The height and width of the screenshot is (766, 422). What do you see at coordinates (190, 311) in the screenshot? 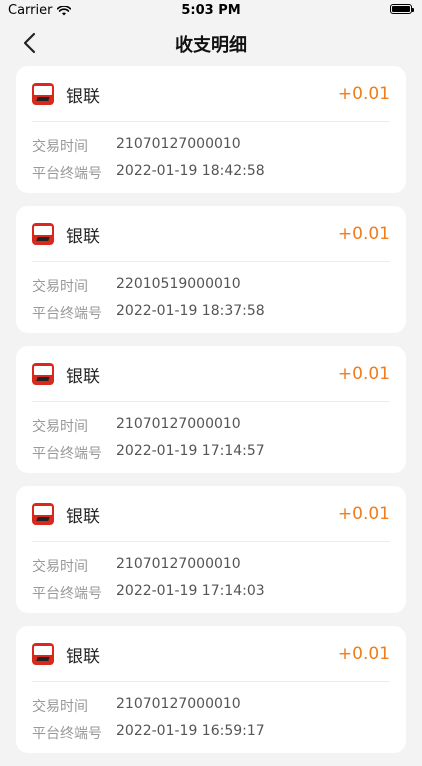
I see `row-value: 2022-01-19 18:37:58` at bounding box center [190, 311].